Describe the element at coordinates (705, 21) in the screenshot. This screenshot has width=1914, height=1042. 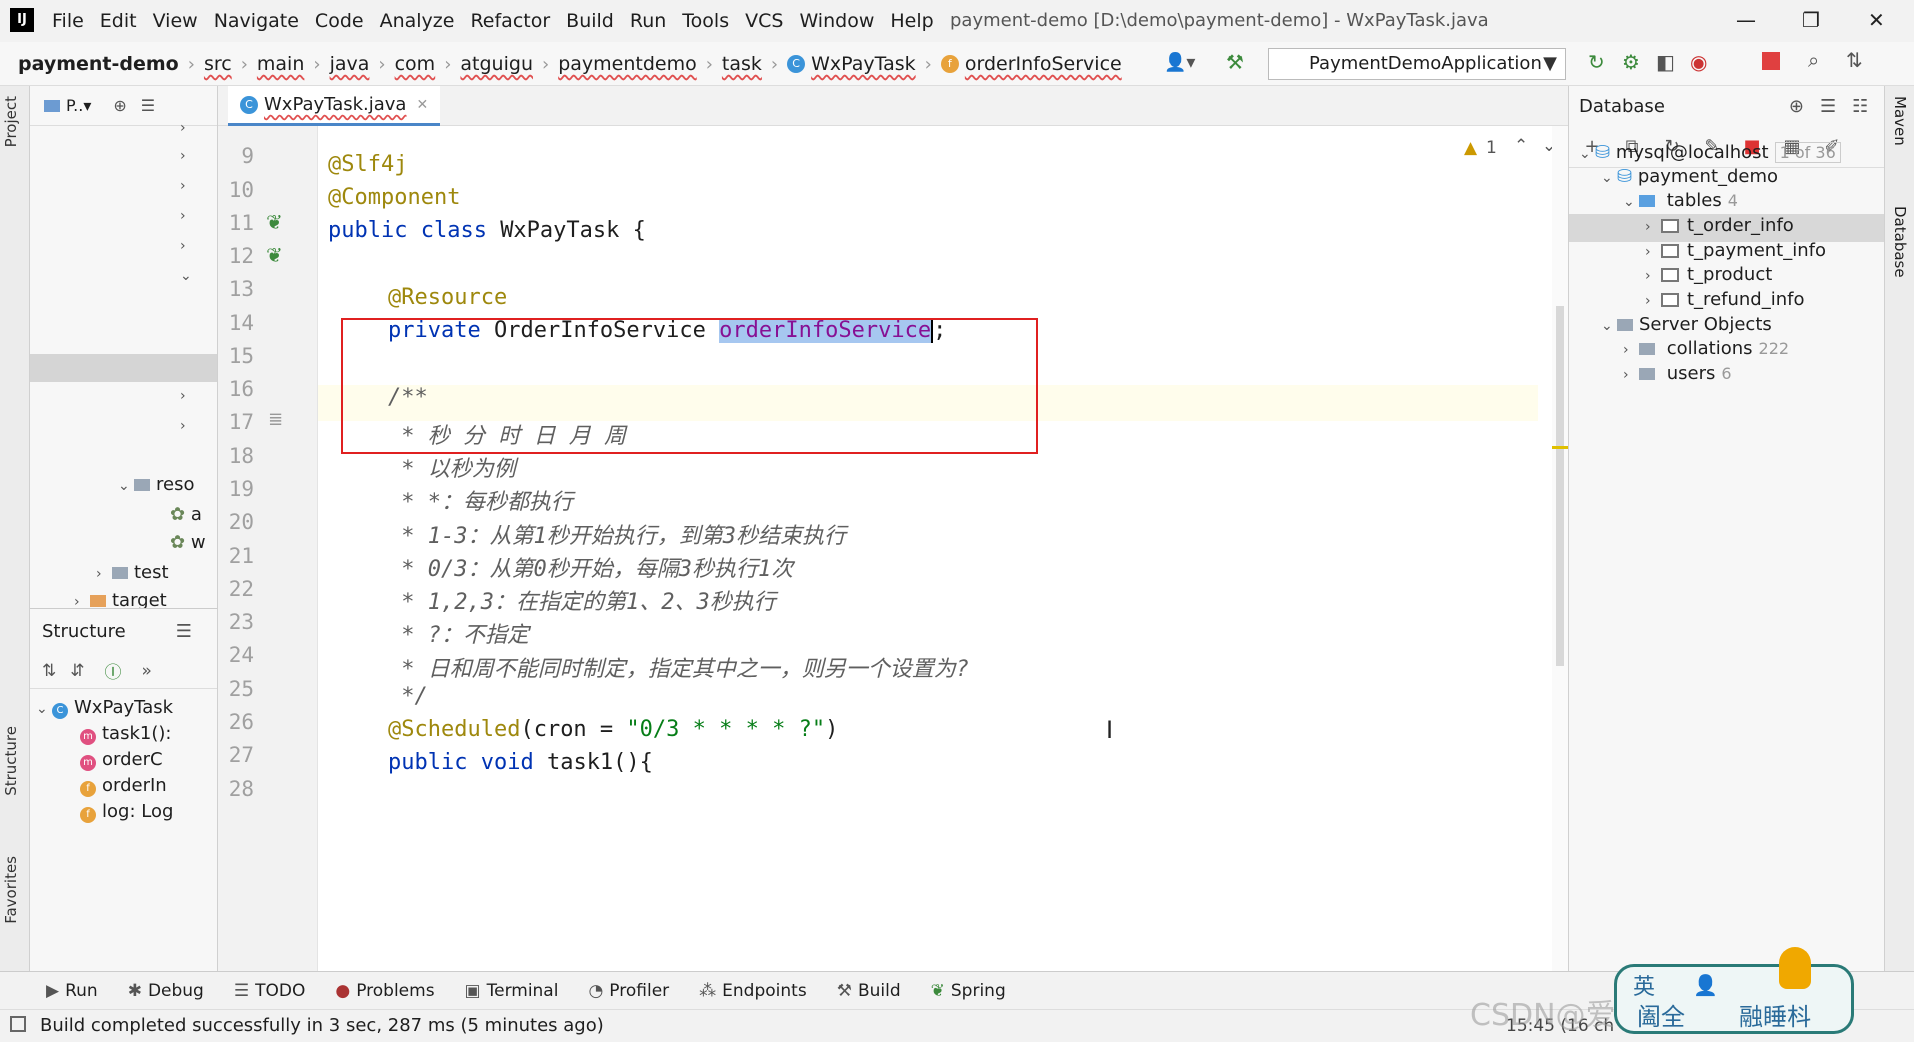
I see `menu-tools: Tools` at that location.